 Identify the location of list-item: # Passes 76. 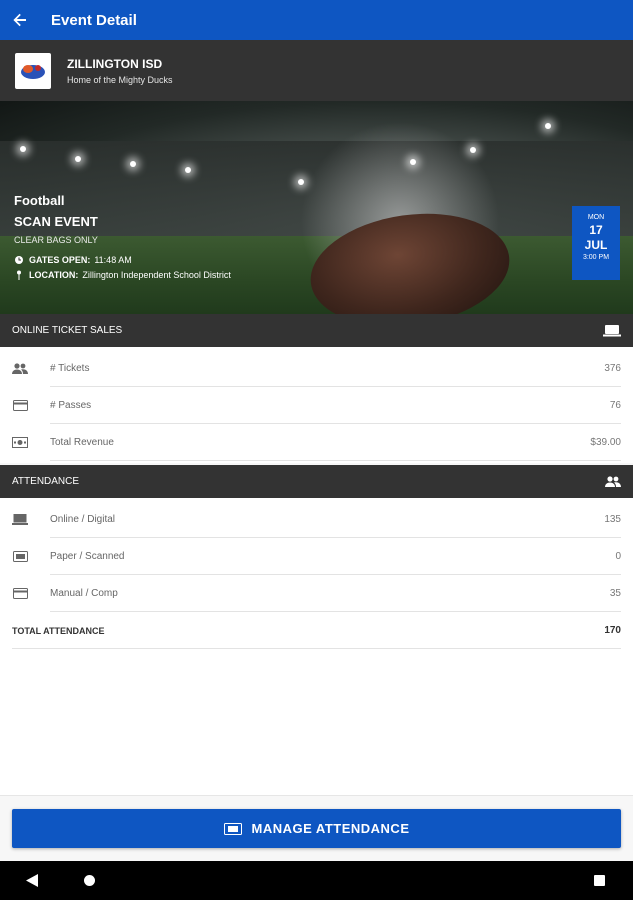
(316, 405).